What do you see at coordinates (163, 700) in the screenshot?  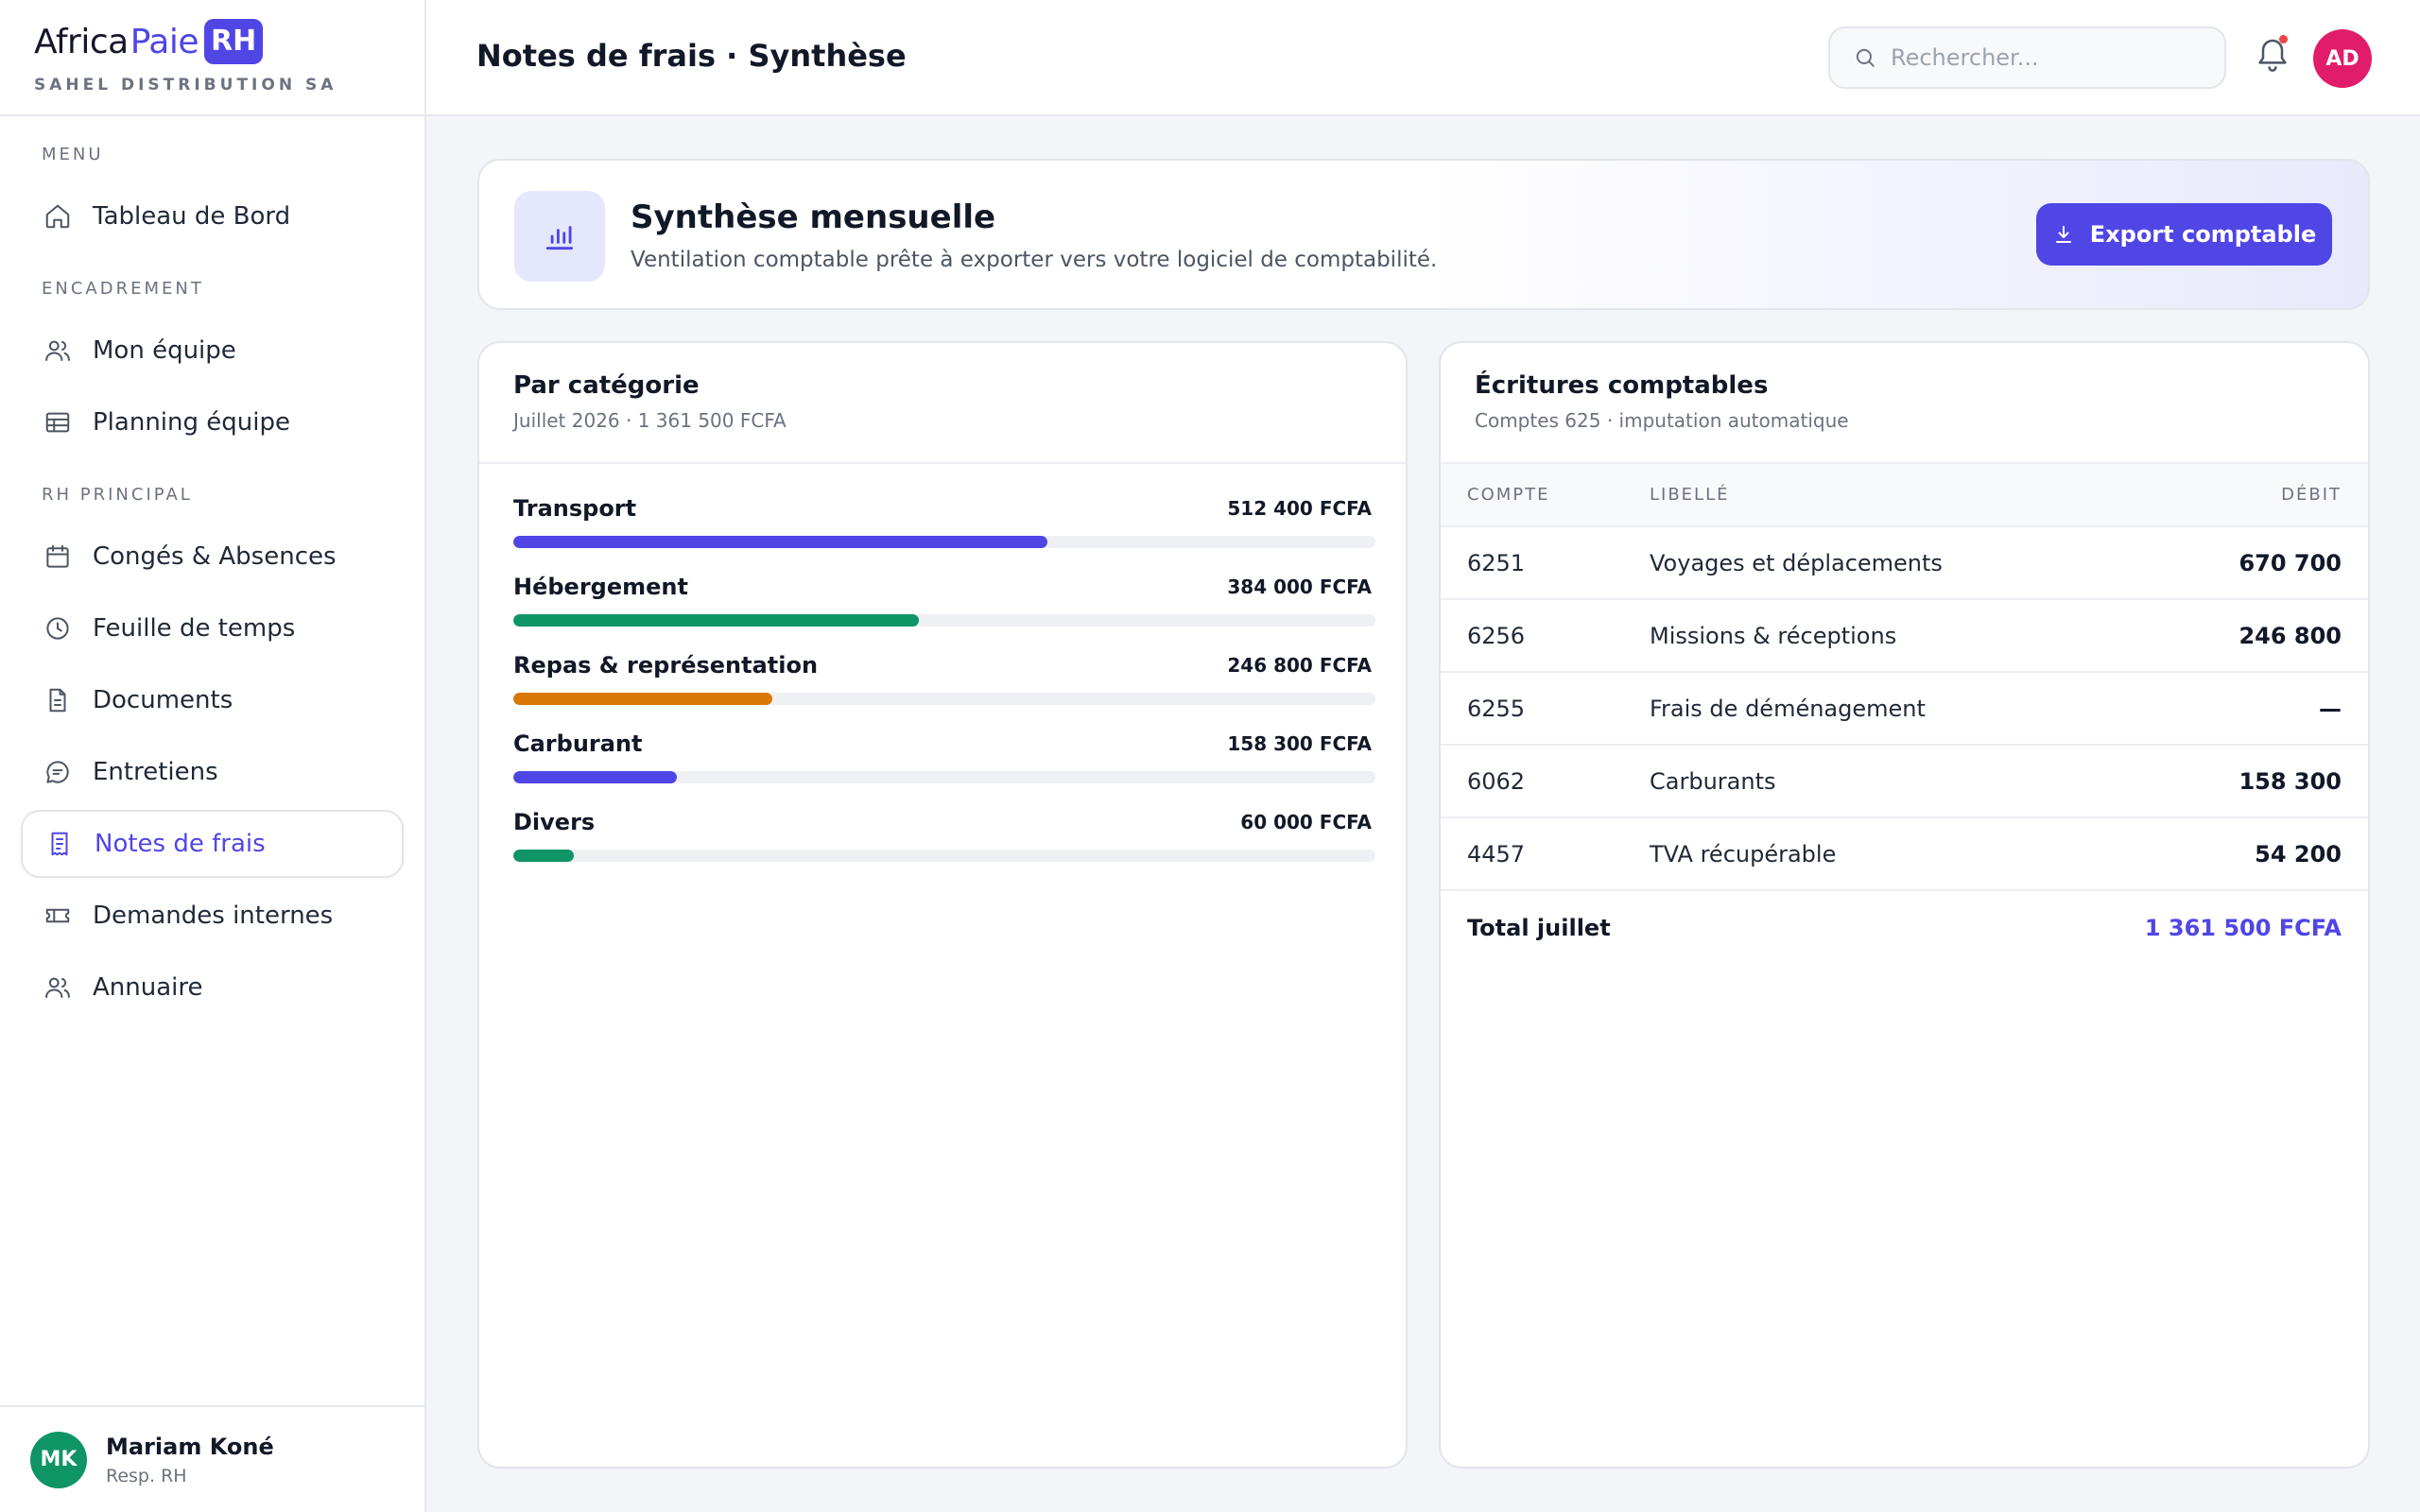 I see `sidebar-item-label: Documents` at bounding box center [163, 700].